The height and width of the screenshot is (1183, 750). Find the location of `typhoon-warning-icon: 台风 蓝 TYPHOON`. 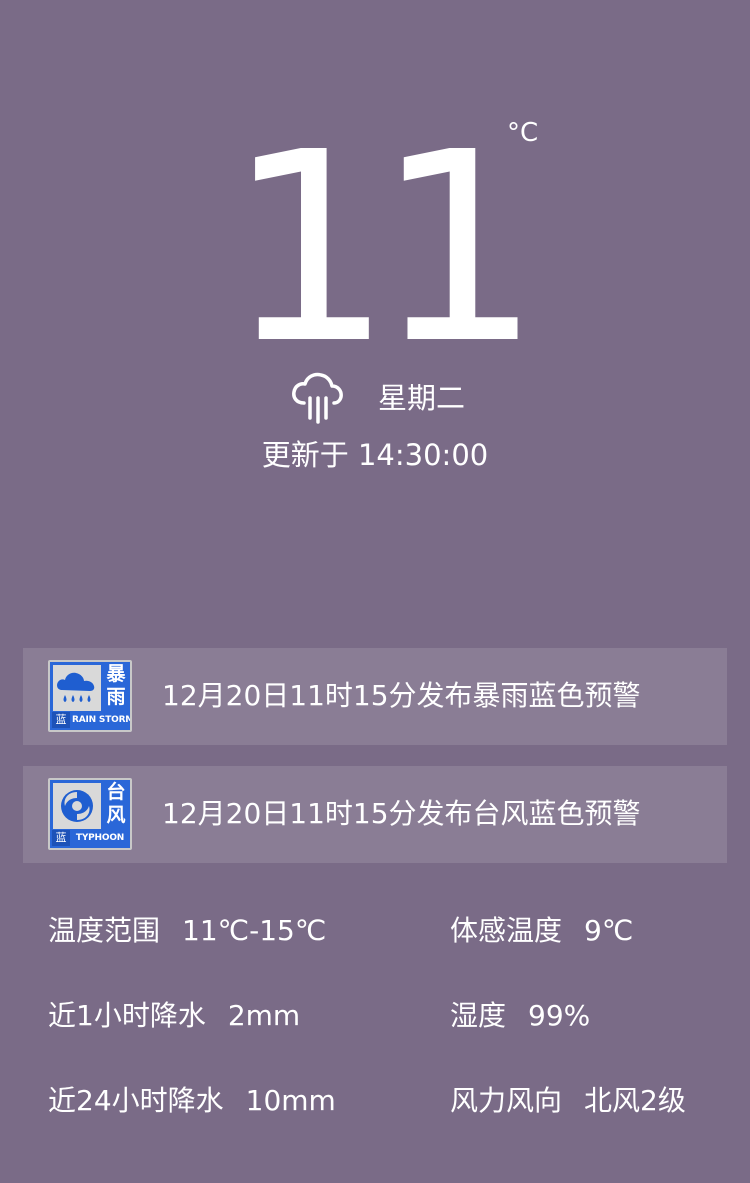

typhoon-warning-icon: 台风 蓝 TYPHOON is located at coordinates (90, 814).